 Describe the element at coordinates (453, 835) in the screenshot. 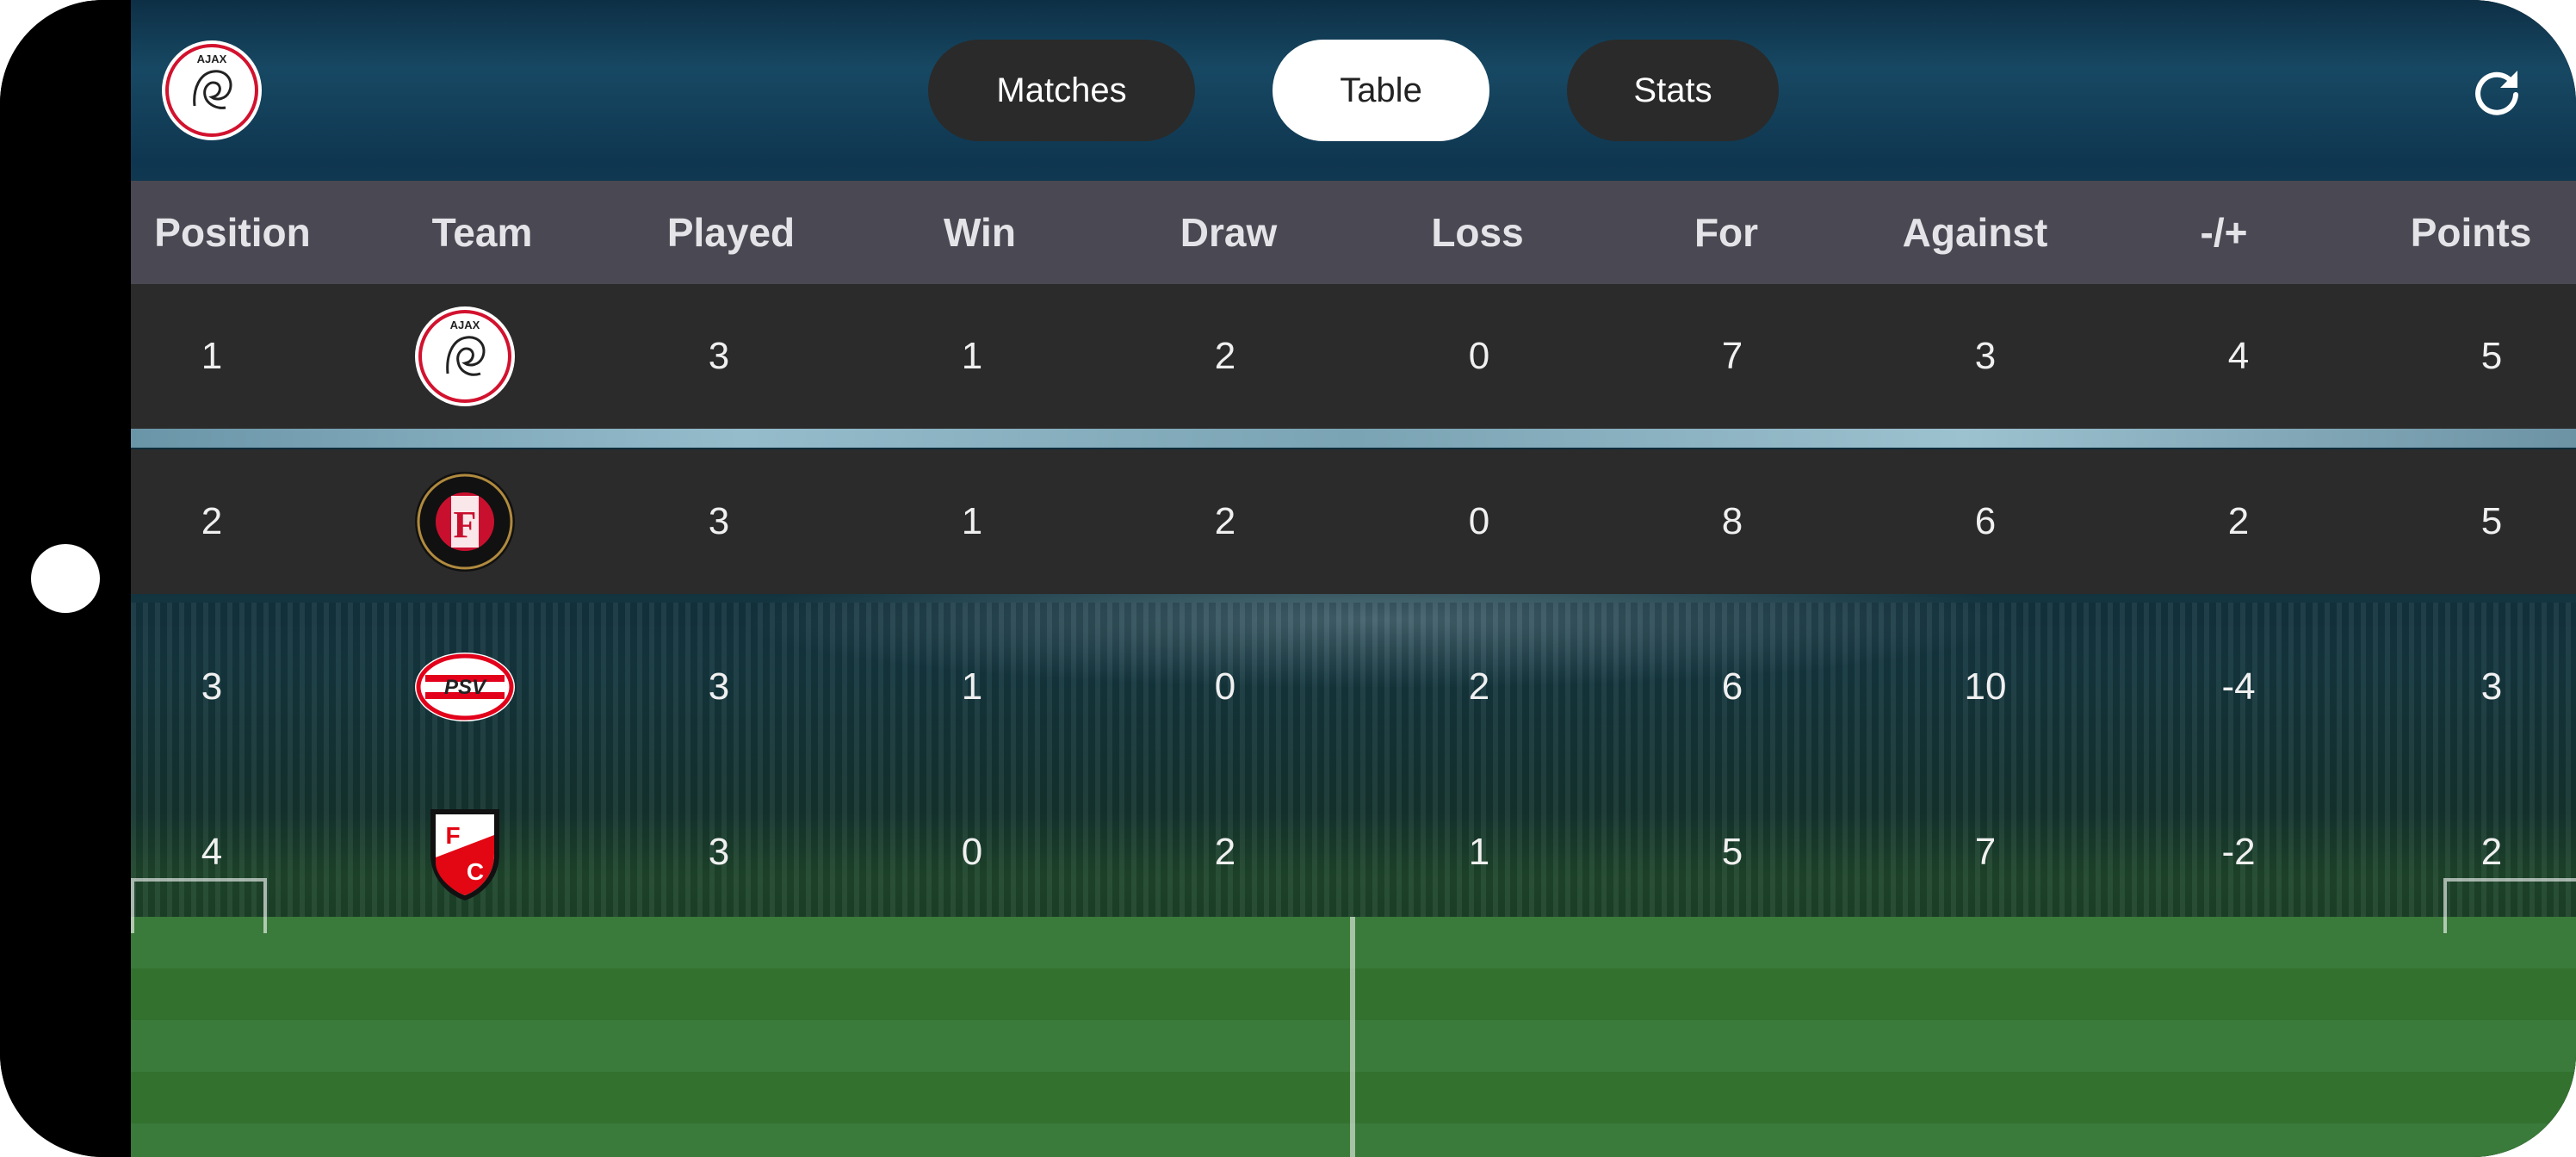

I see `crest-letter-f: F` at that location.